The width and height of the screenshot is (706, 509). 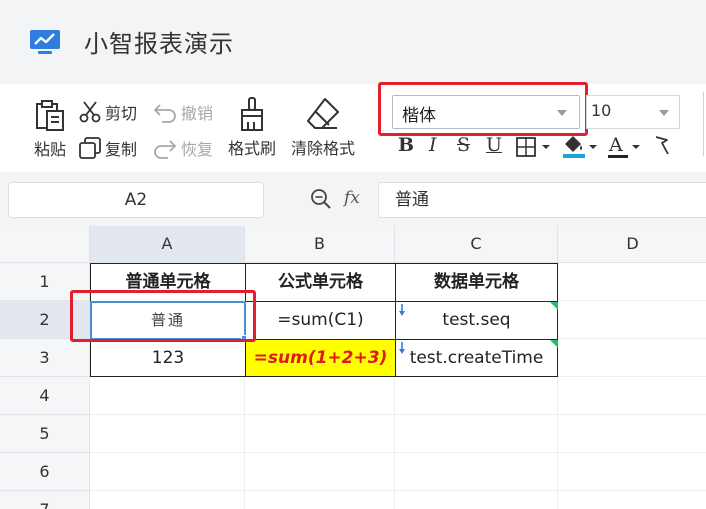 I want to click on cell-d1, so click(x=632, y=282).